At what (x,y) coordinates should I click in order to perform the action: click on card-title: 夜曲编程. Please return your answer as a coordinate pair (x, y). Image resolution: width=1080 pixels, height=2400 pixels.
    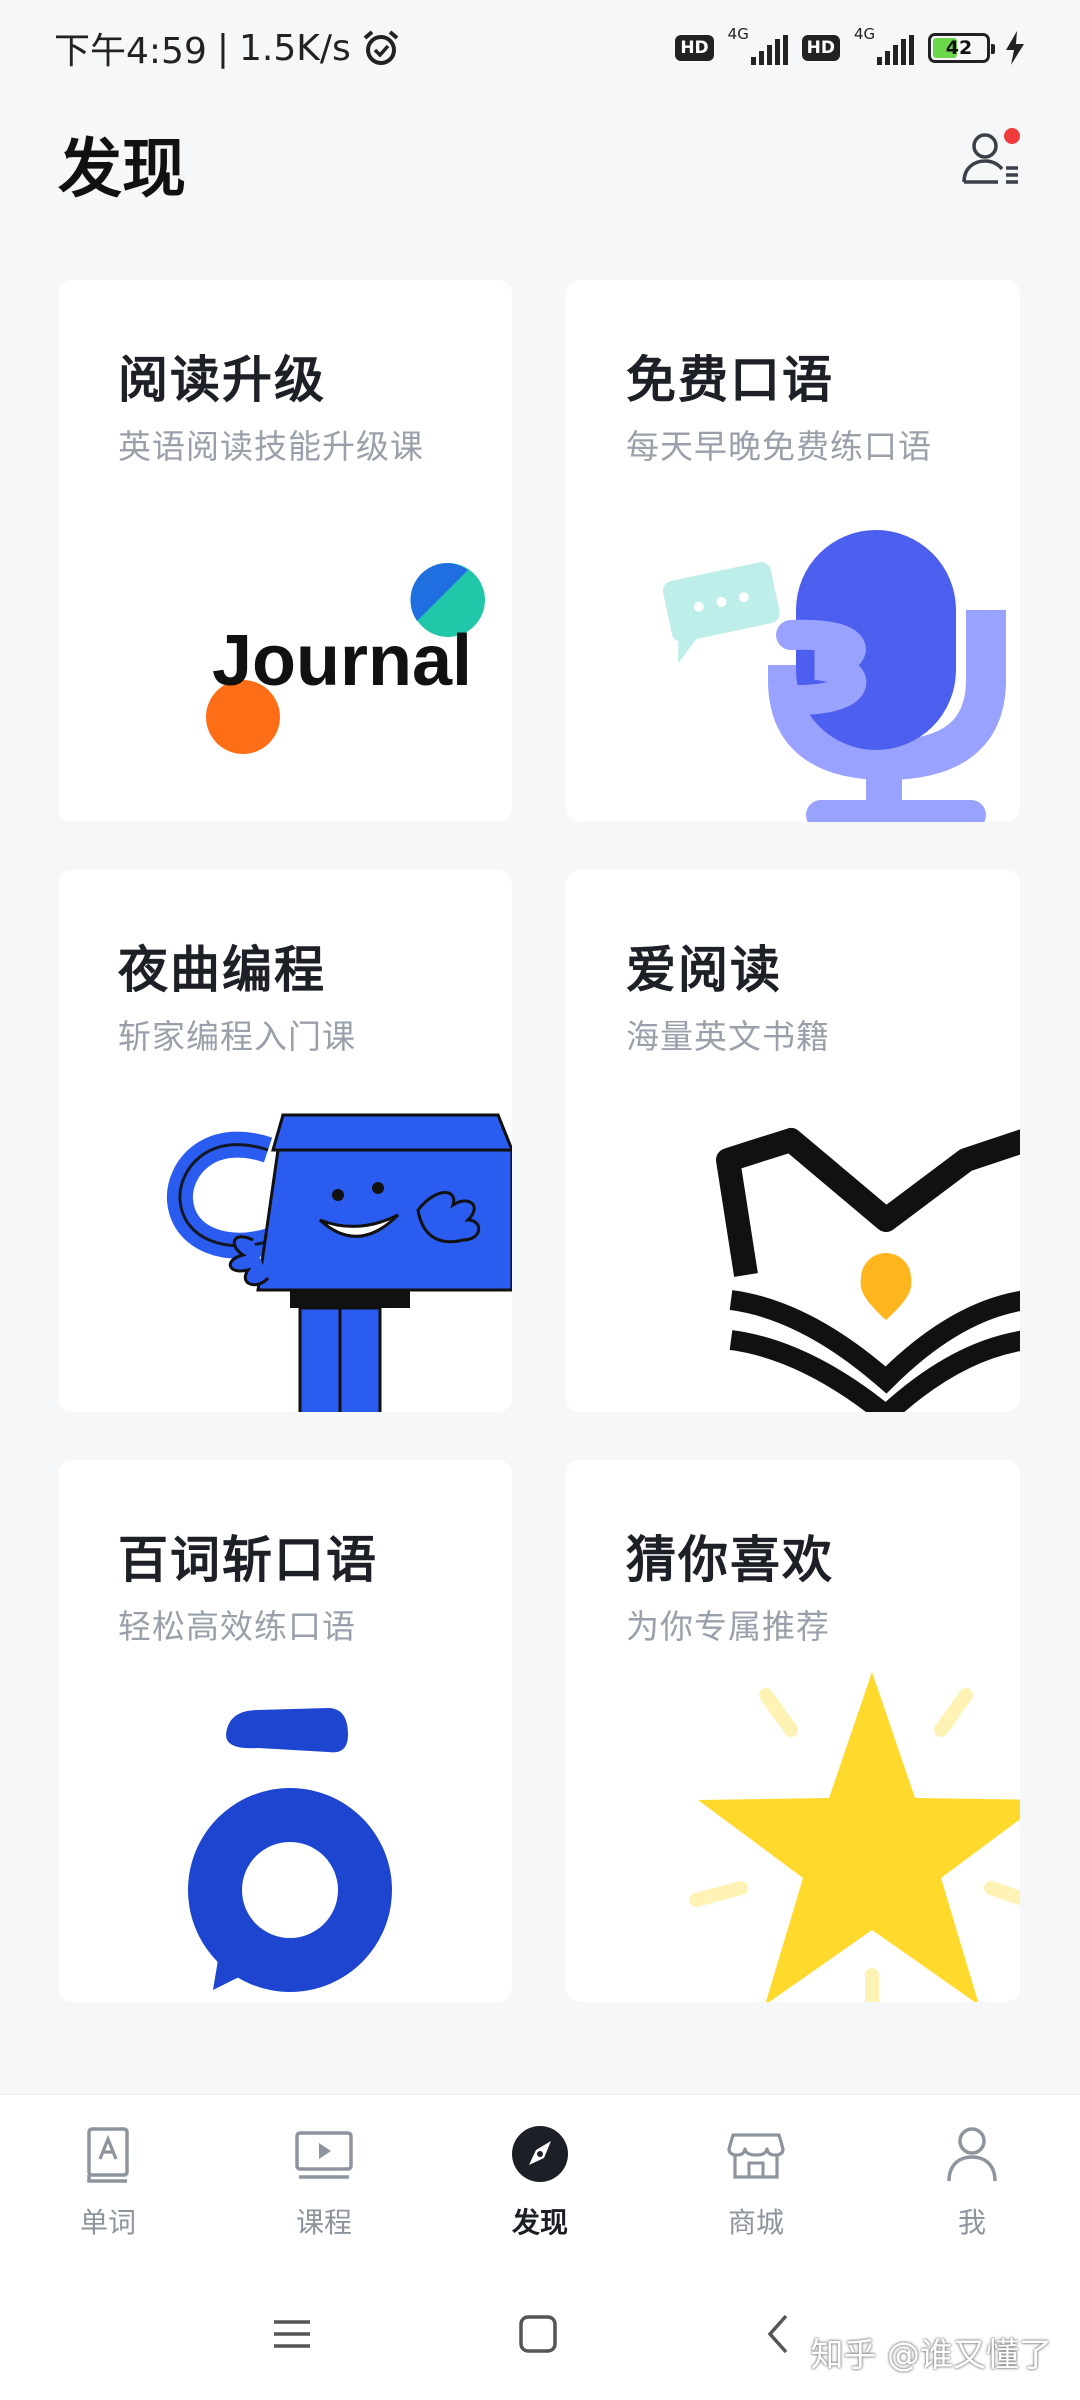
    Looking at the image, I should click on (222, 970).